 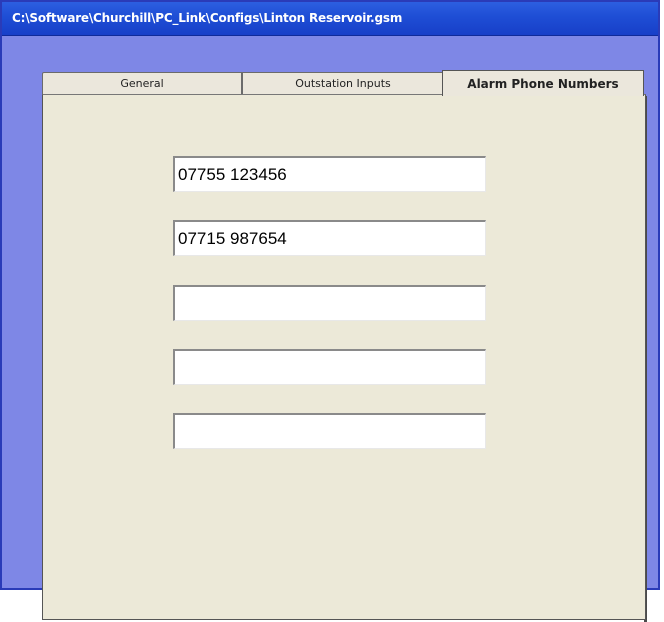 I want to click on tab-outstation-inputs: Outstation Inputs, so click(x=343, y=83).